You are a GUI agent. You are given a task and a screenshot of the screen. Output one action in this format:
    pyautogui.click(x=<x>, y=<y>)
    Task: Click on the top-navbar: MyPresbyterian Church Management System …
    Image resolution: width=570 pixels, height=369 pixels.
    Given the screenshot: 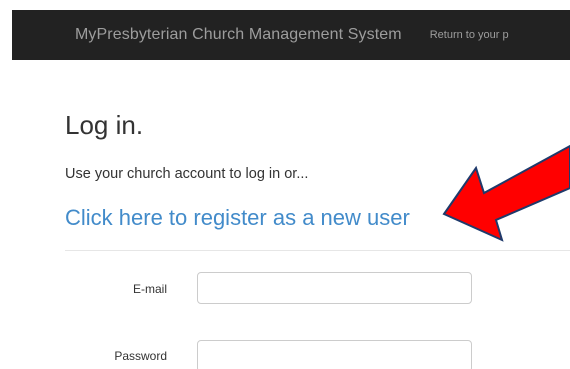 What is the action you would take?
    pyautogui.click(x=291, y=35)
    